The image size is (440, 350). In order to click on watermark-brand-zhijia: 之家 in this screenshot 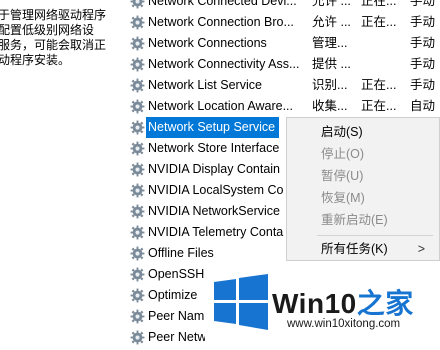, I will do `click(385, 303)`.